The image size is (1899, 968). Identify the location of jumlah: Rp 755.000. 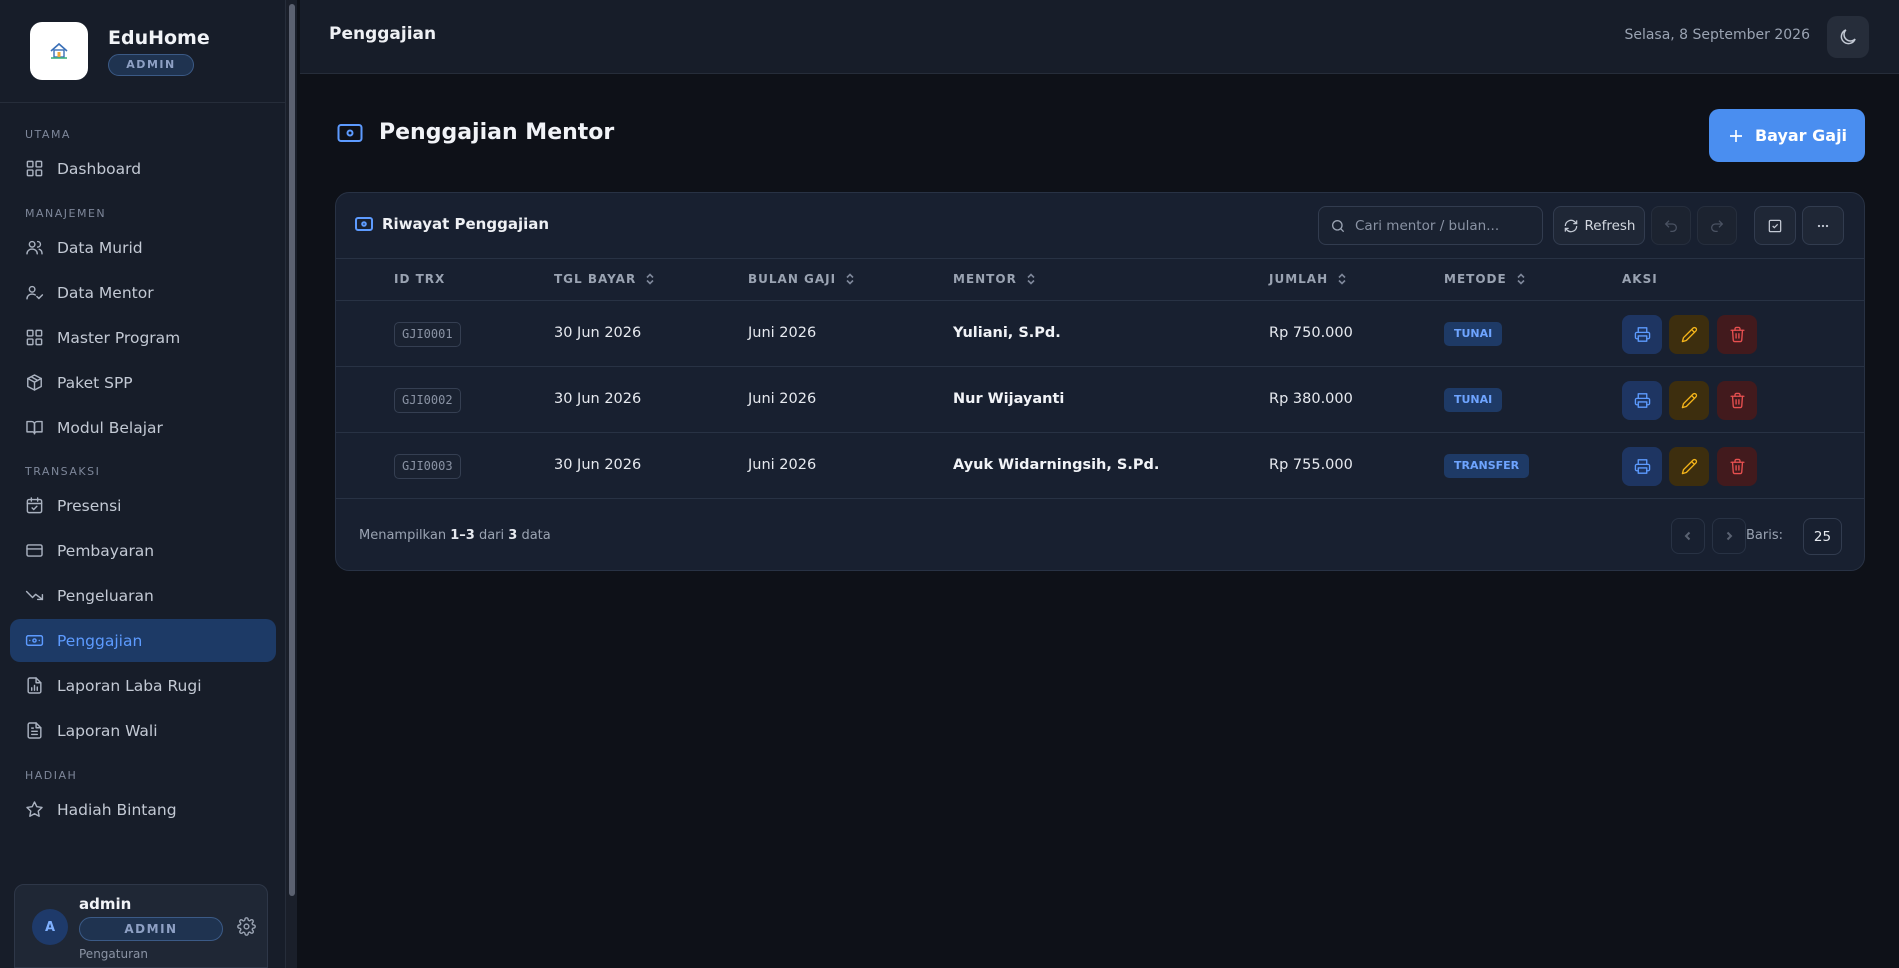
(1311, 465).